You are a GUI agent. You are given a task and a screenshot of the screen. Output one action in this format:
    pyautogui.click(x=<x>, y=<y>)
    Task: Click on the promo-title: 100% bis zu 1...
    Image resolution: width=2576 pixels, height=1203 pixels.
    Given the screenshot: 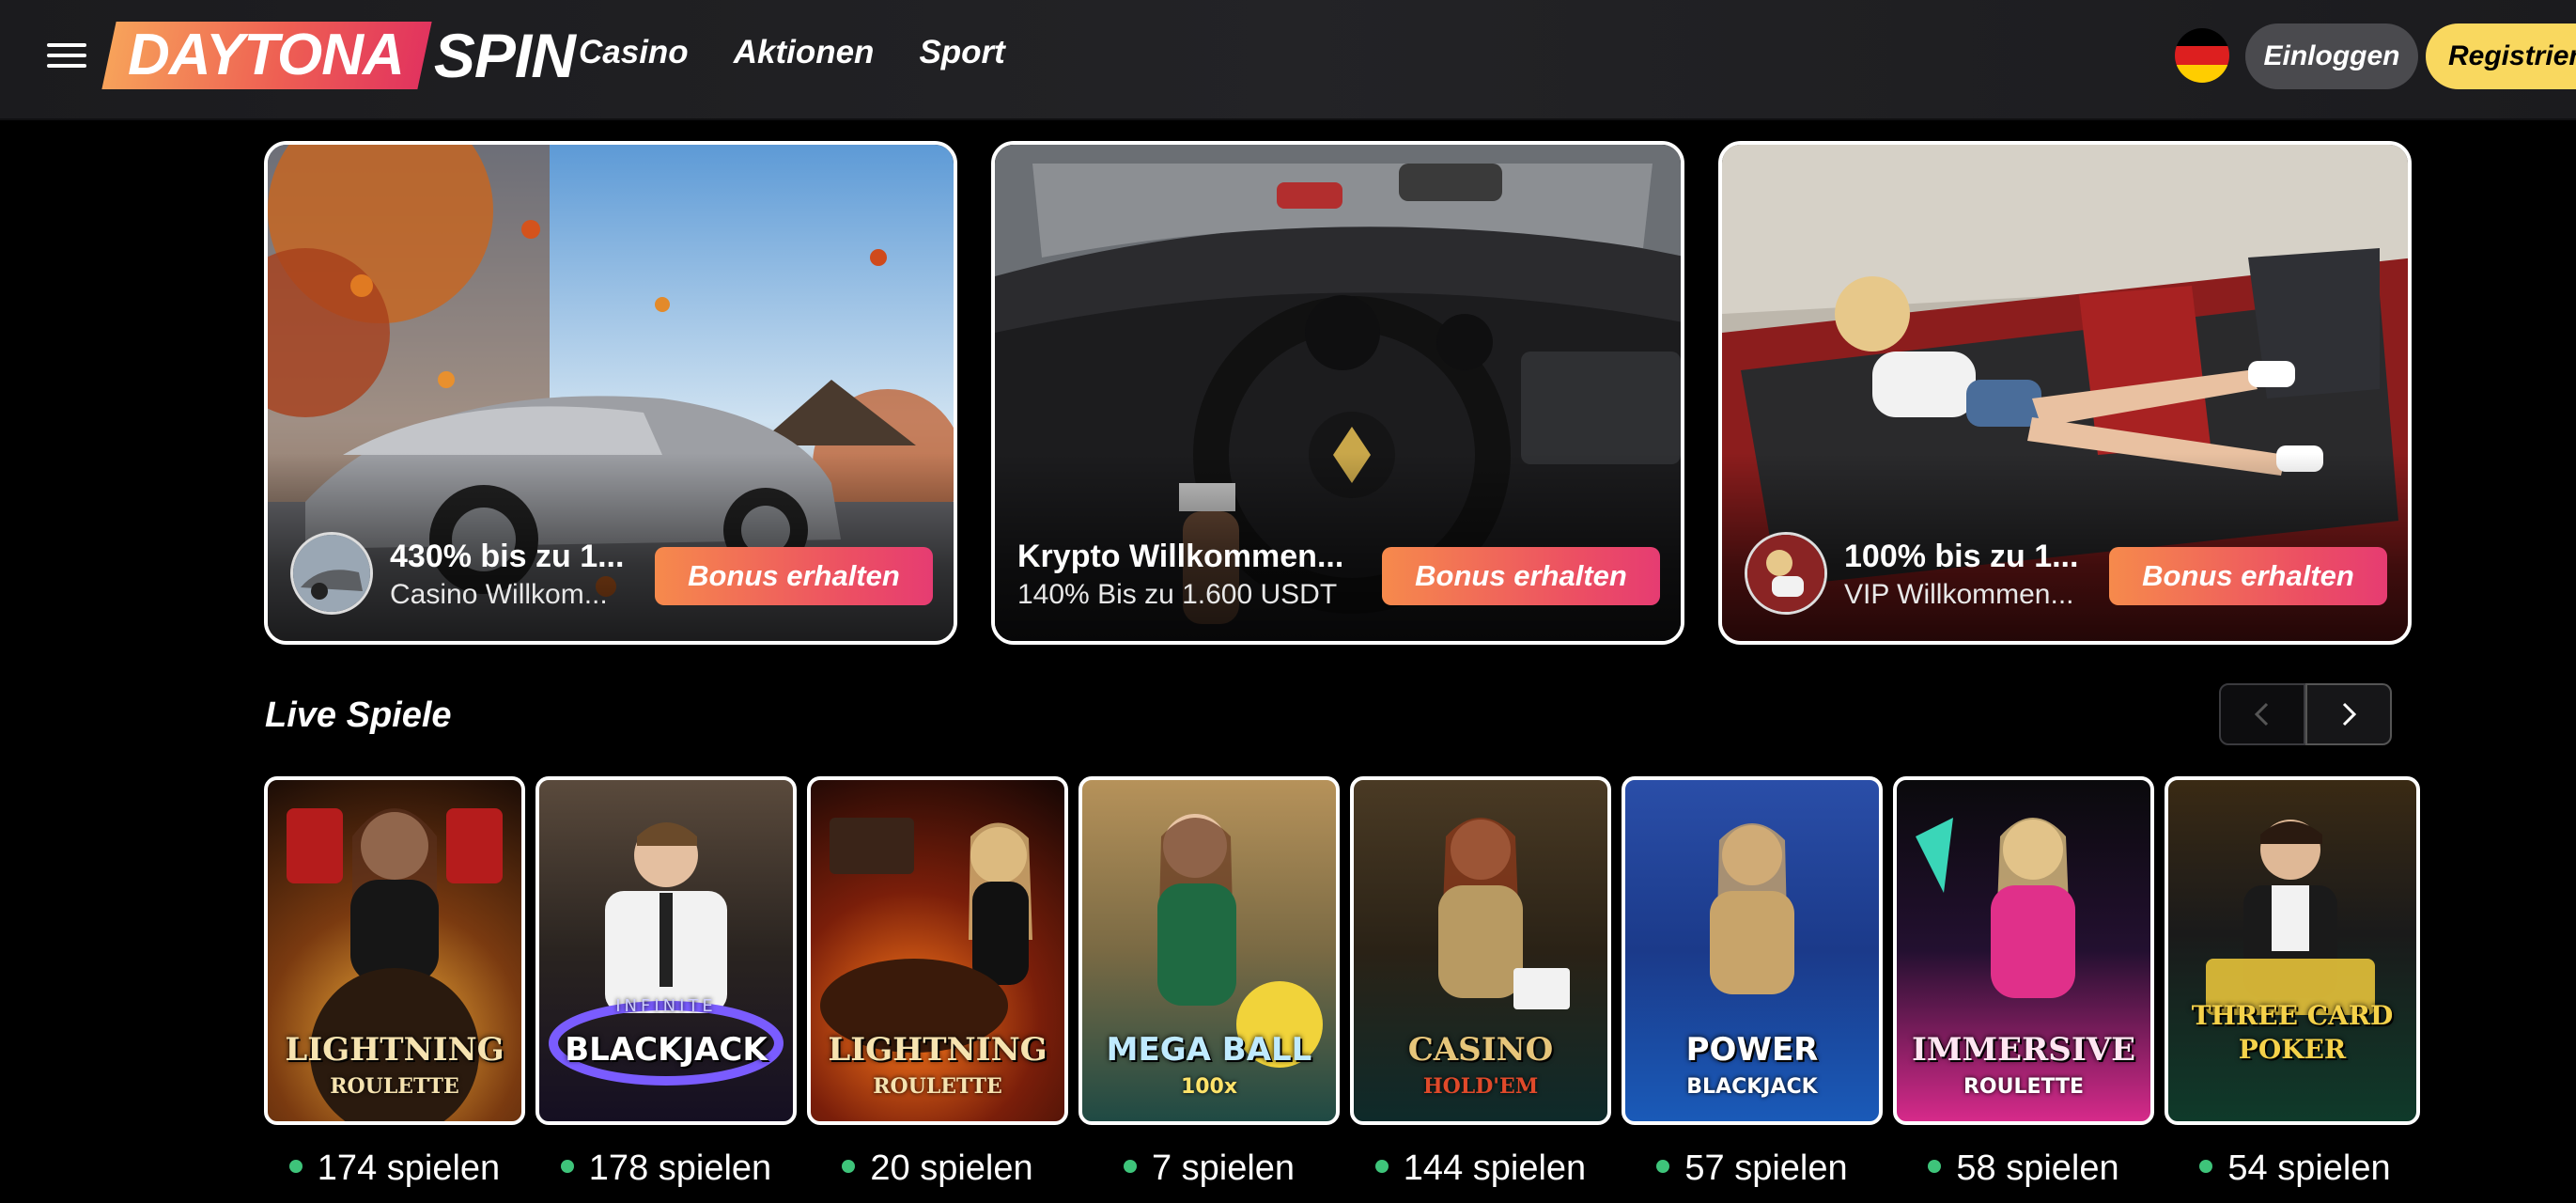 What is the action you would take?
    pyautogui.click(x=1962, y=556)
    